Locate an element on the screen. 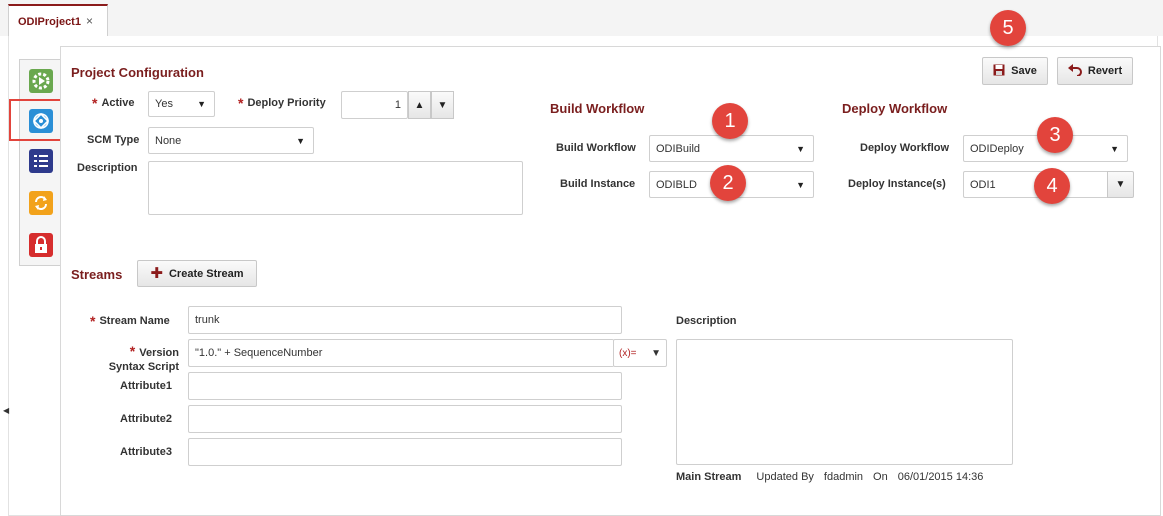  collapse-arrow-icon: ◀ is located at coordinates (6, 410).